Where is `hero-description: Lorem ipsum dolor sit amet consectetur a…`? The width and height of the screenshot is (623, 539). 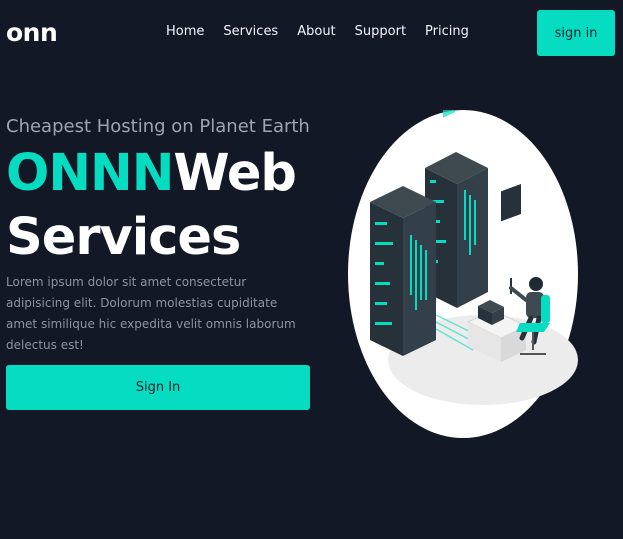
hero-description: Lorem ipsum dolor sit amet consectetur a… is located at coordinates (151, 313).